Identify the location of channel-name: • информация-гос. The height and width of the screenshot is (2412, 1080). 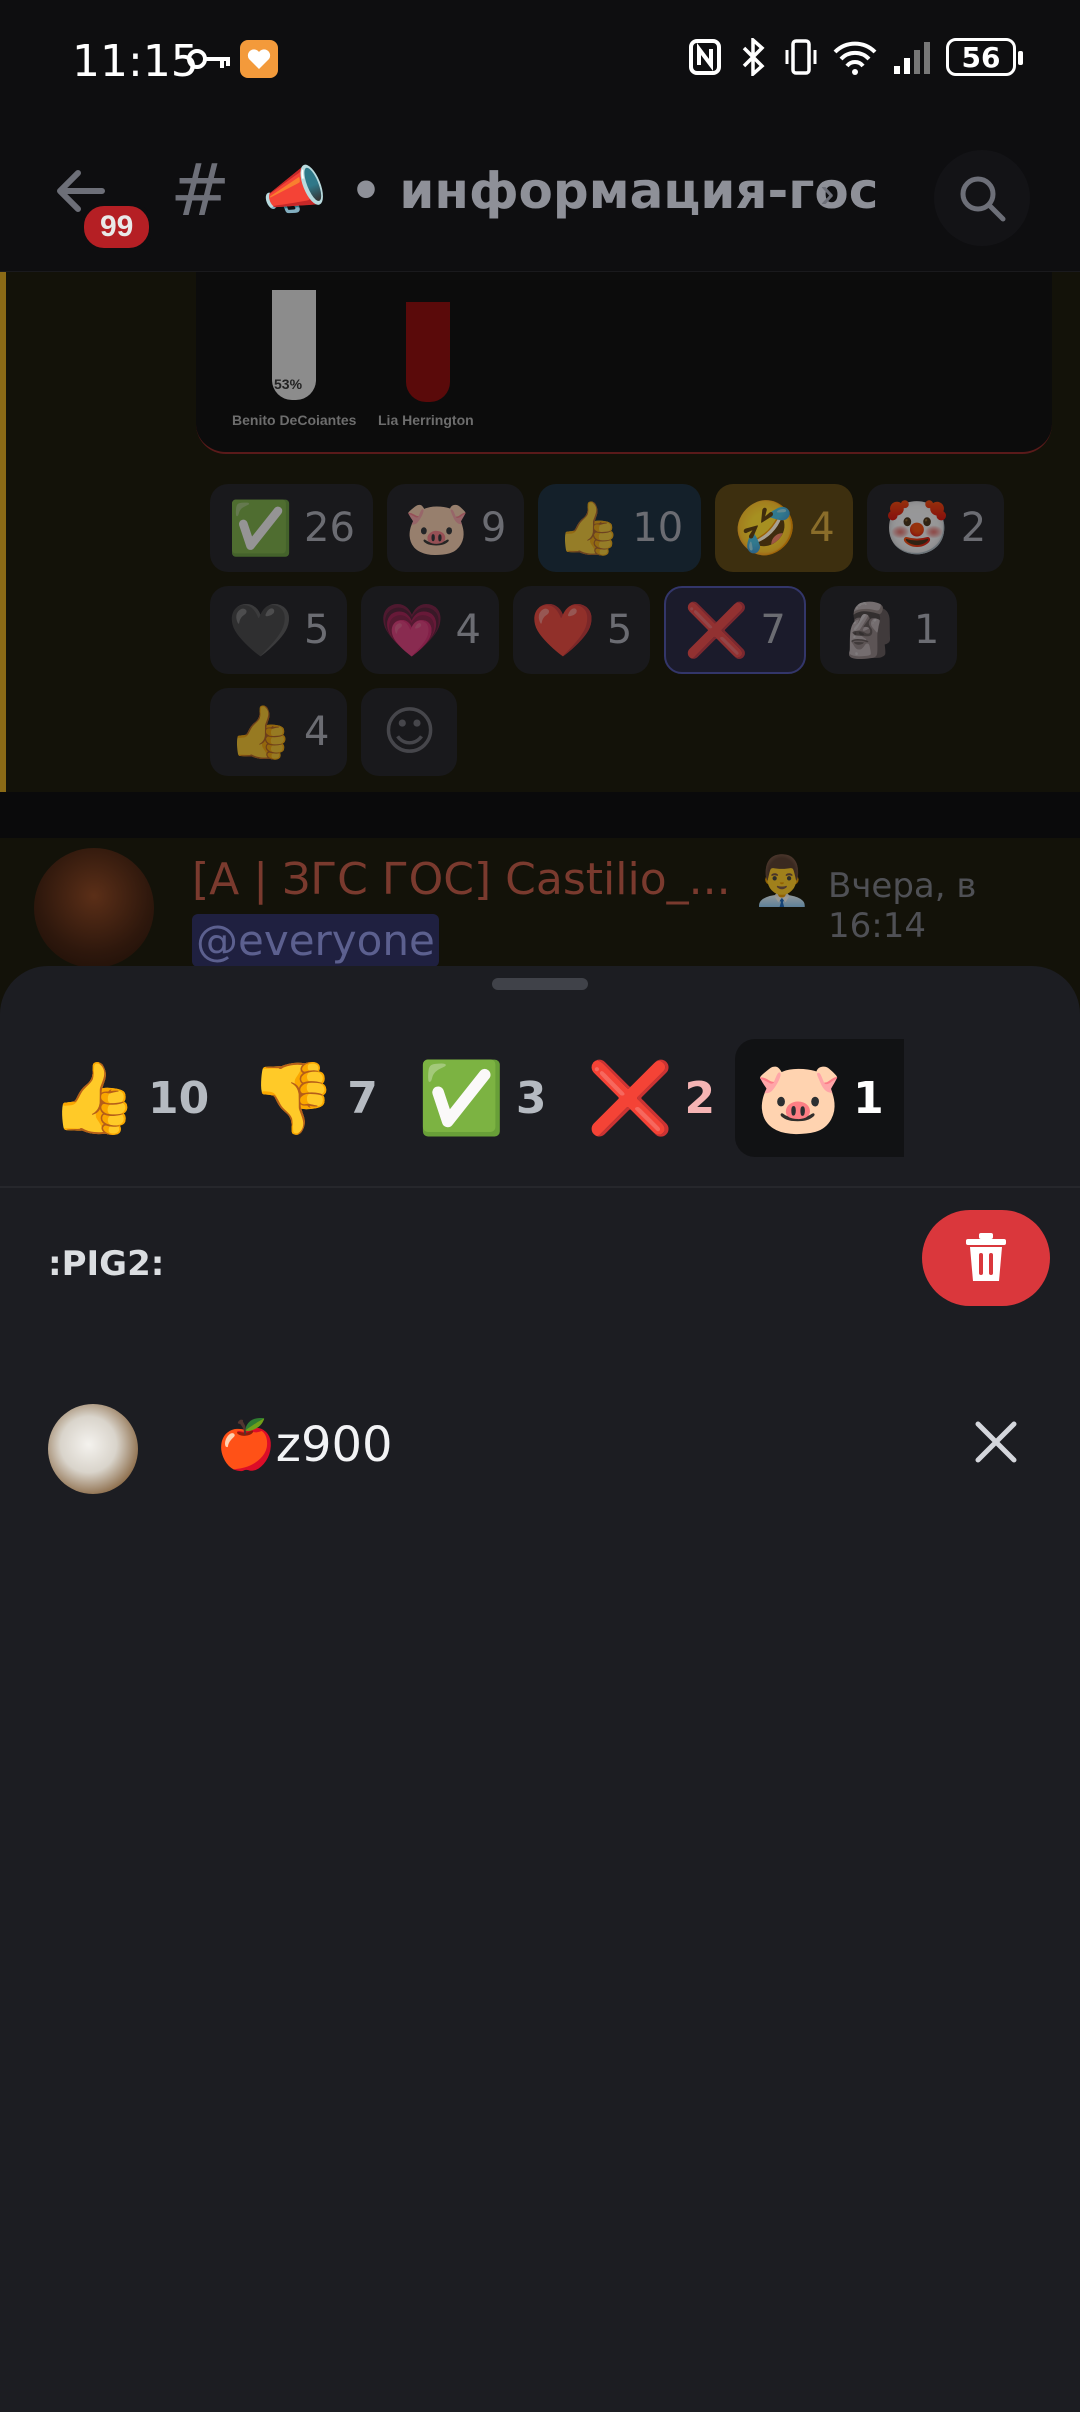
(614, 191).